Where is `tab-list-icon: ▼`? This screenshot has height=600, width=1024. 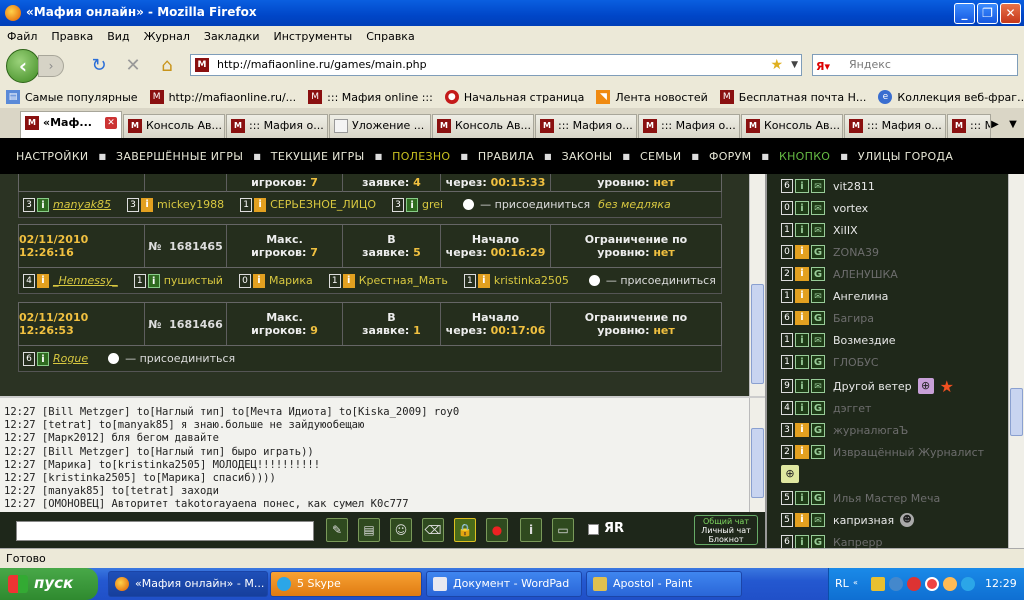 tab-list-icon: ▼ is located at coordinates (1013, 125).